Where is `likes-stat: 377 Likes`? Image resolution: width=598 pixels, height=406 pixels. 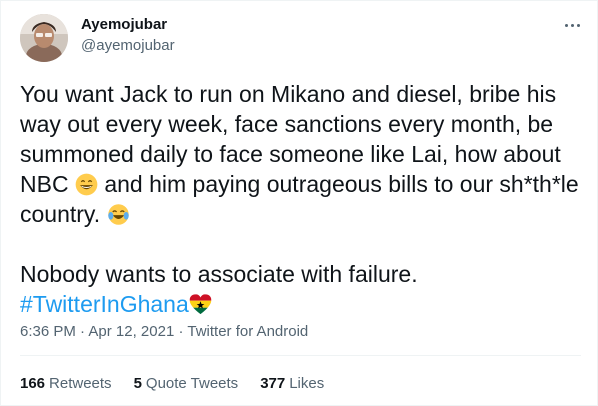
likes-stat: 377 Likes is located at coordinates (292, 383).